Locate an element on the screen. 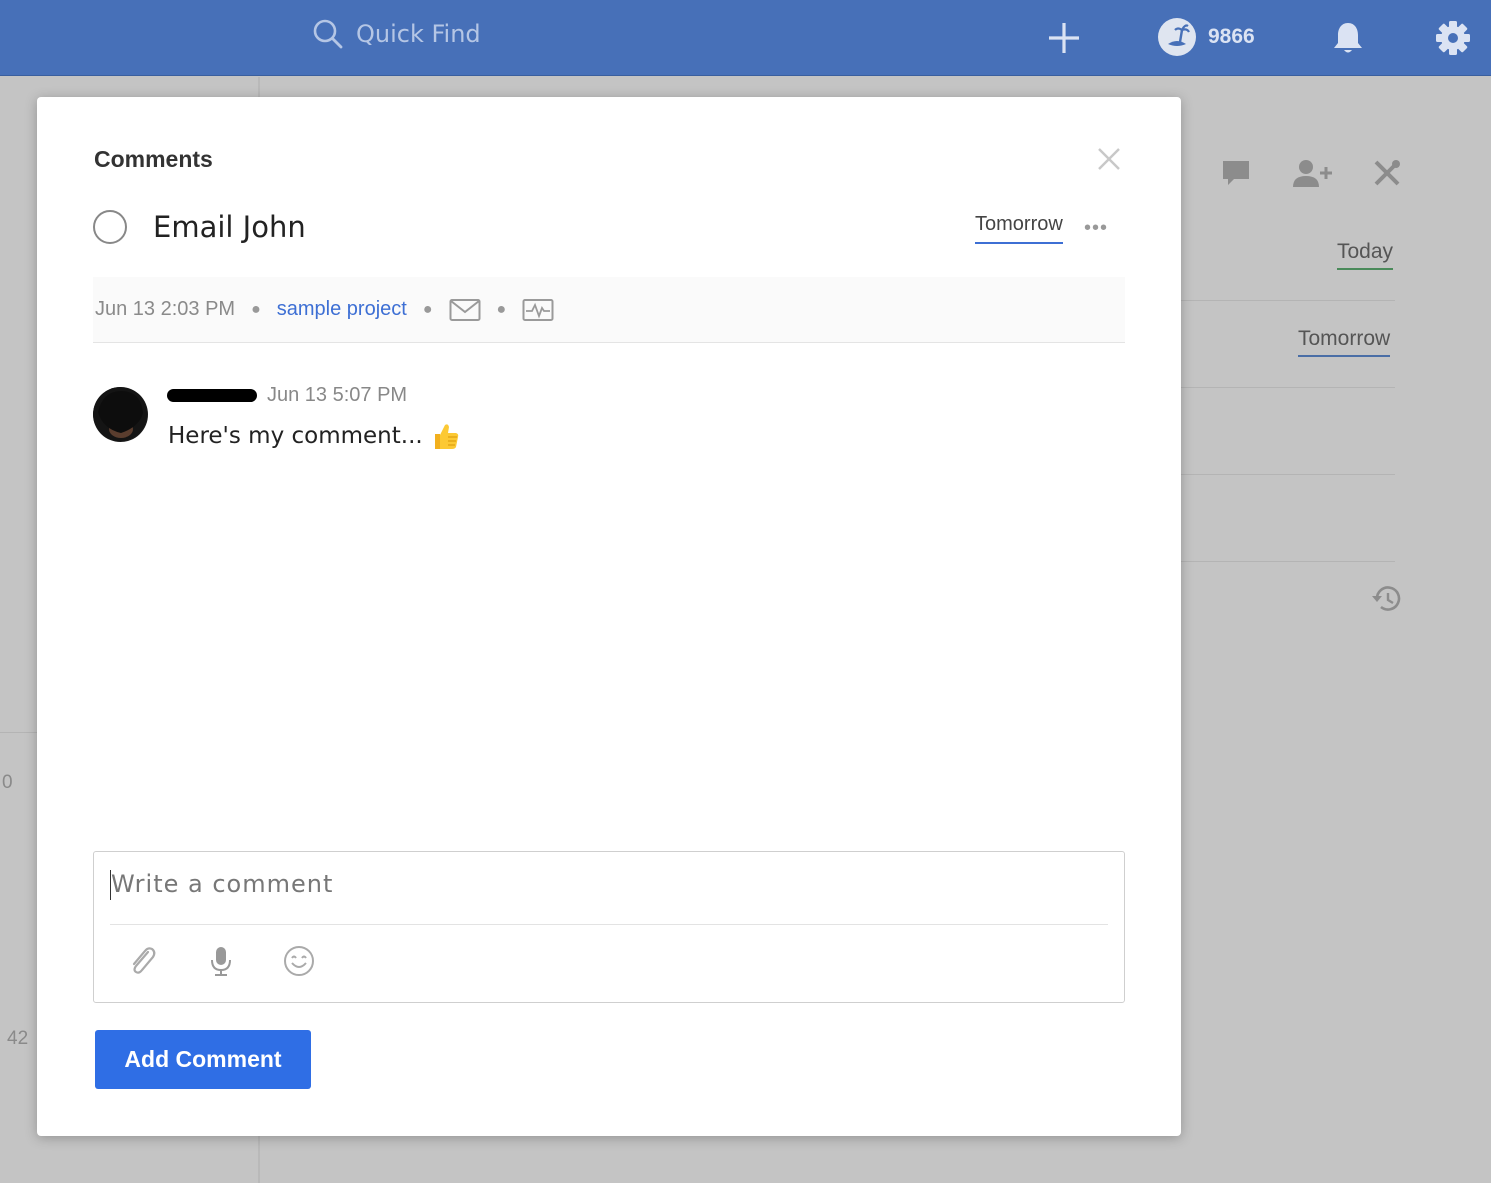 Image resolution: width=1491 pixels, height=1183 pixels. modal-title: Comments is located at coordinates (153, 159).